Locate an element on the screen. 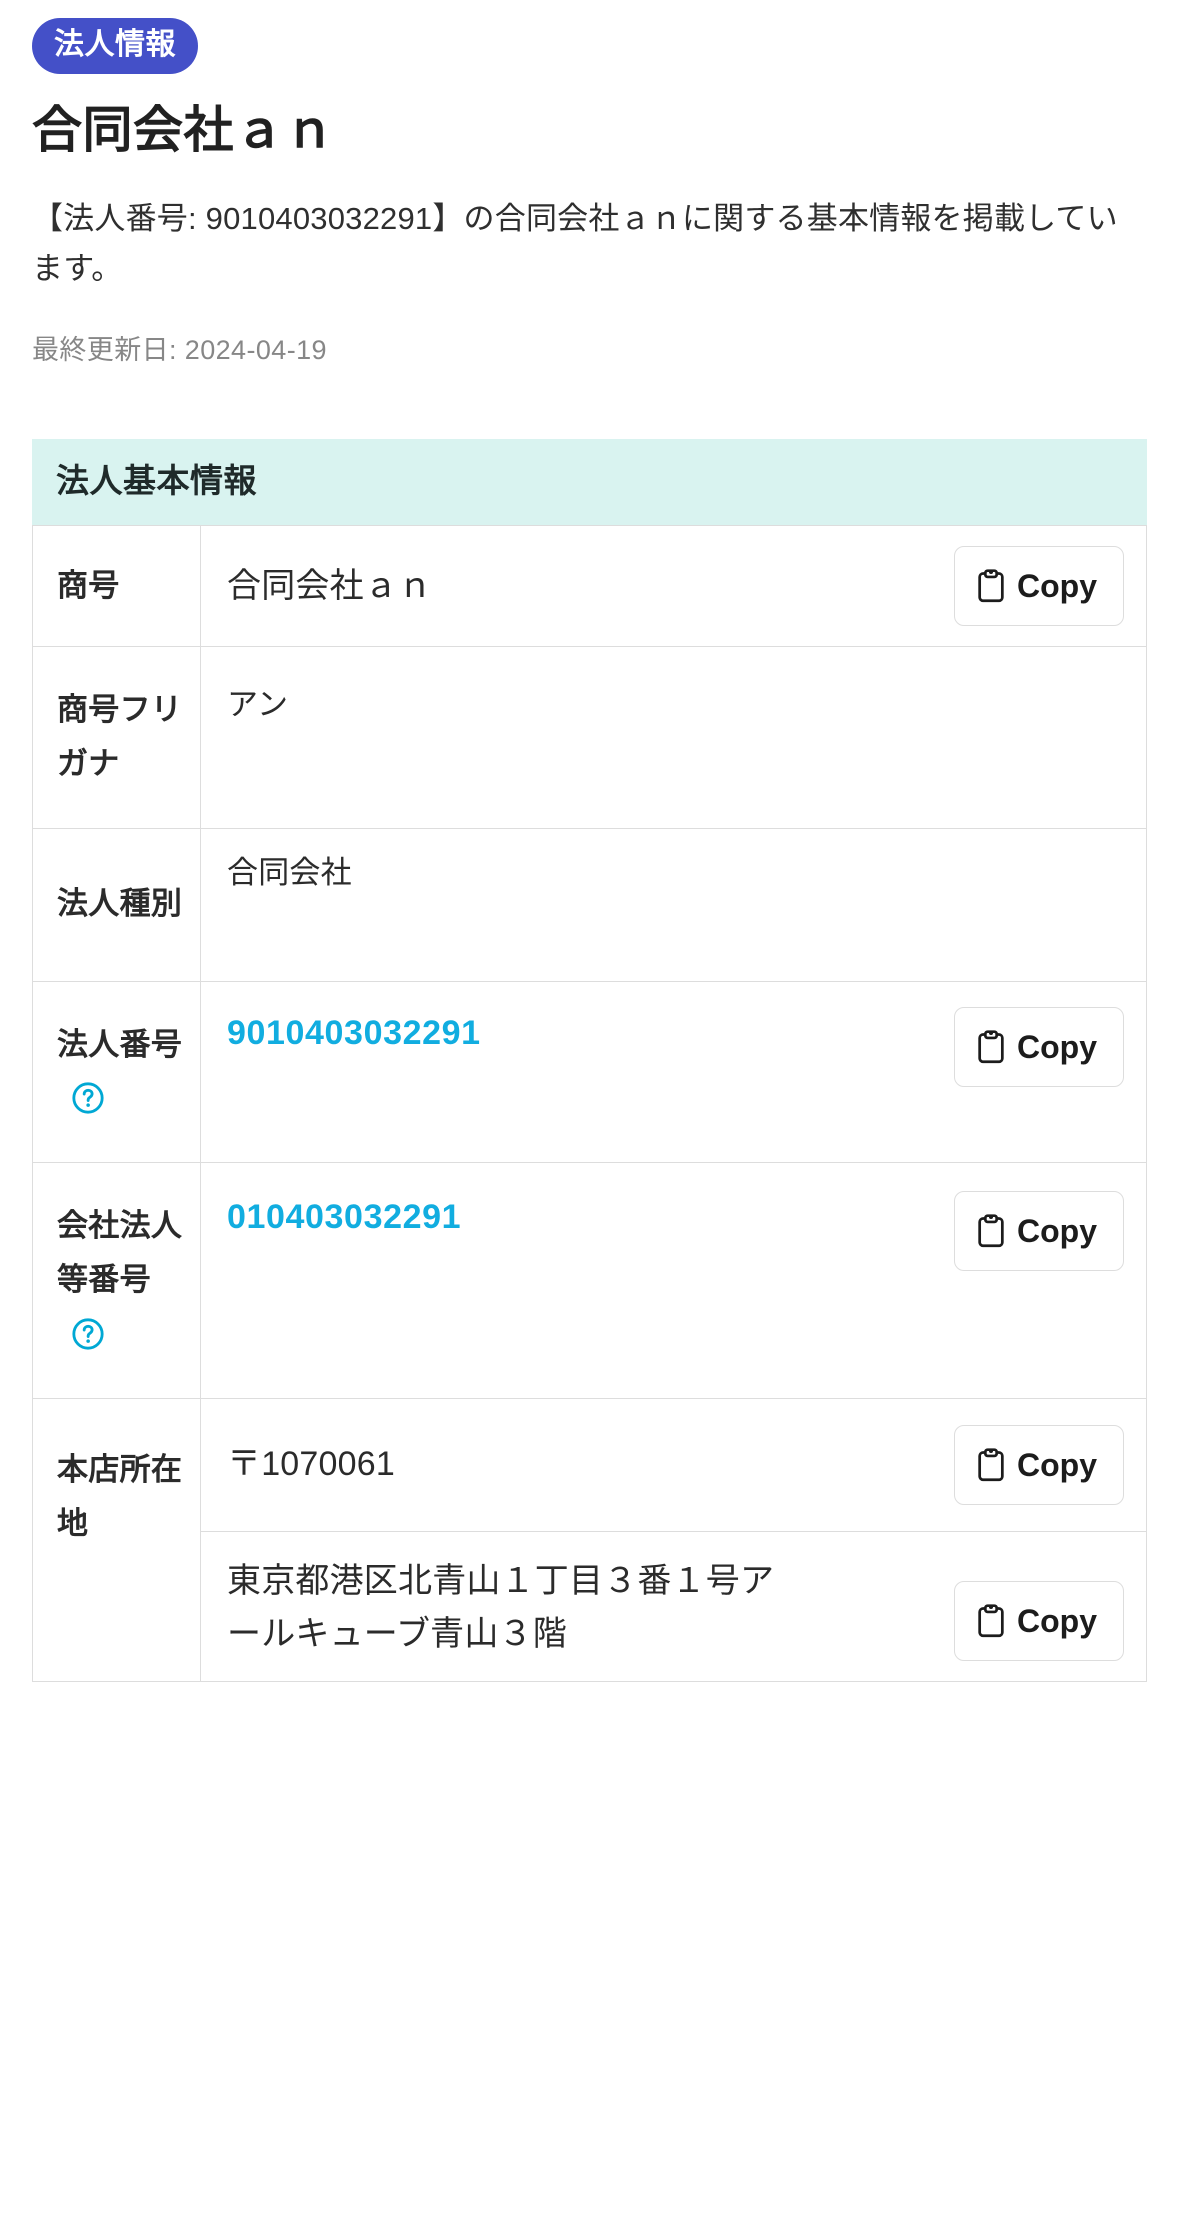  row-label-trade-name: 商号 is located at coordinates (116, 586).